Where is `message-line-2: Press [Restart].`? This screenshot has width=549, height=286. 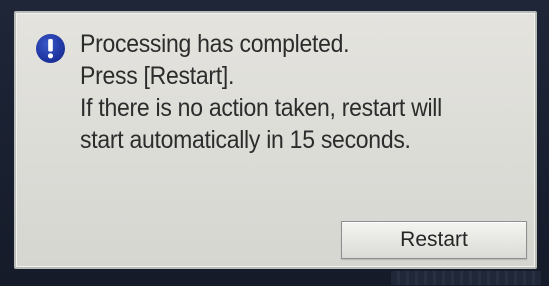 message-line-2: Press [Restart]. is located at coordinates (157, 76).